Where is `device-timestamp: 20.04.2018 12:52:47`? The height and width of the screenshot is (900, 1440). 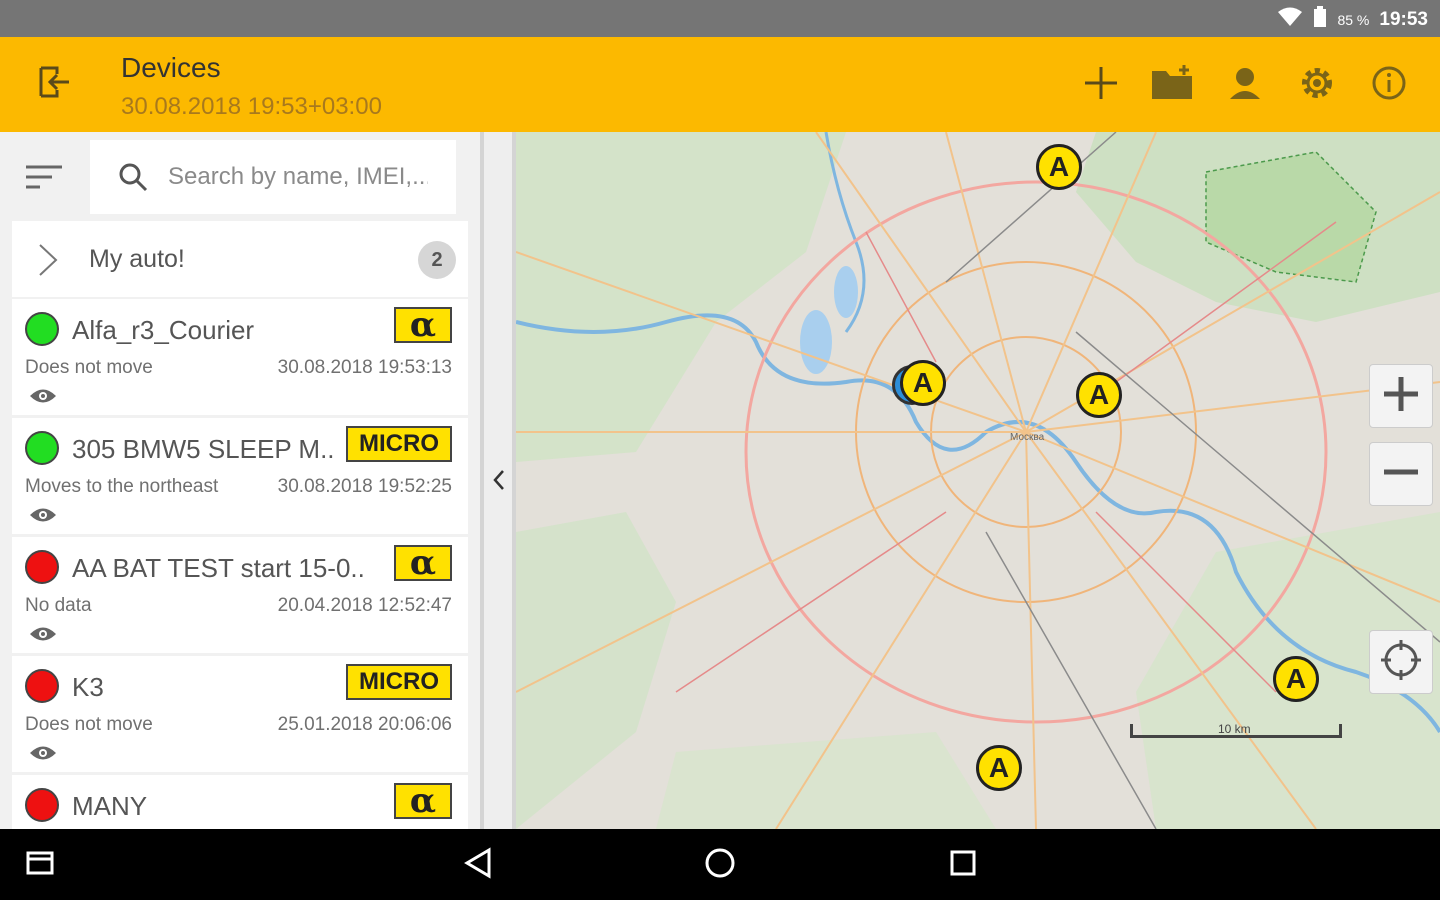
device-timestamp: 20.04.2018 12:52:47 is located at coordinates (364, 605).